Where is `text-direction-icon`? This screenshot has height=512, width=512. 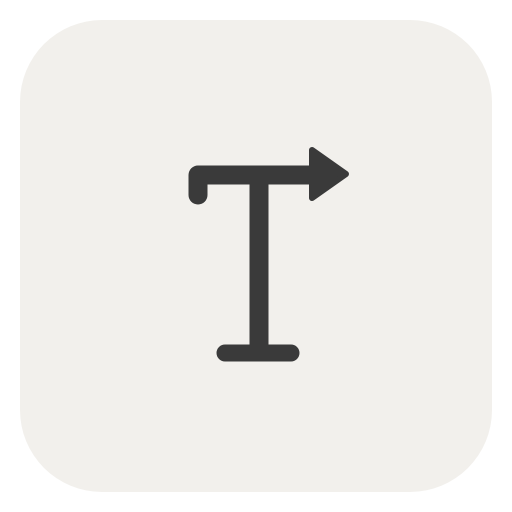
text-direction-icon is located at coordinates (268, 254).